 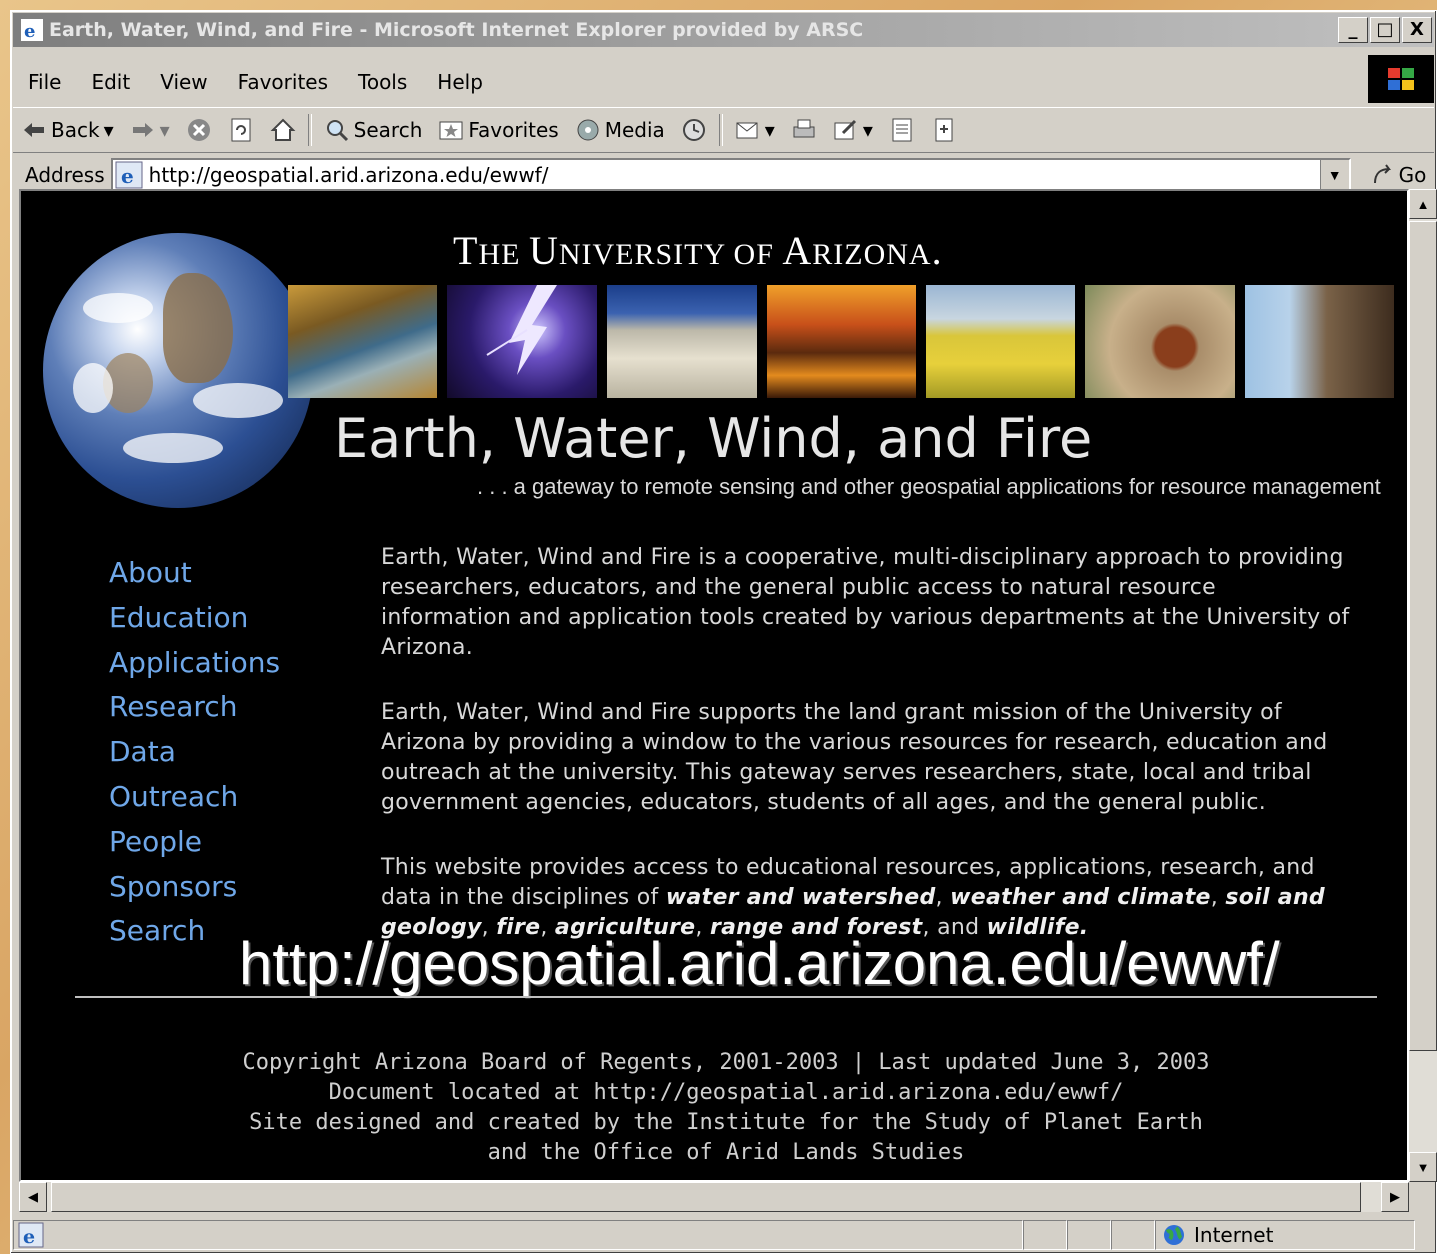 What do you see at coordinates (1000, 341) in the screenshot?
I see `agriculture-field-photo` at bounding box center [1000, 341].